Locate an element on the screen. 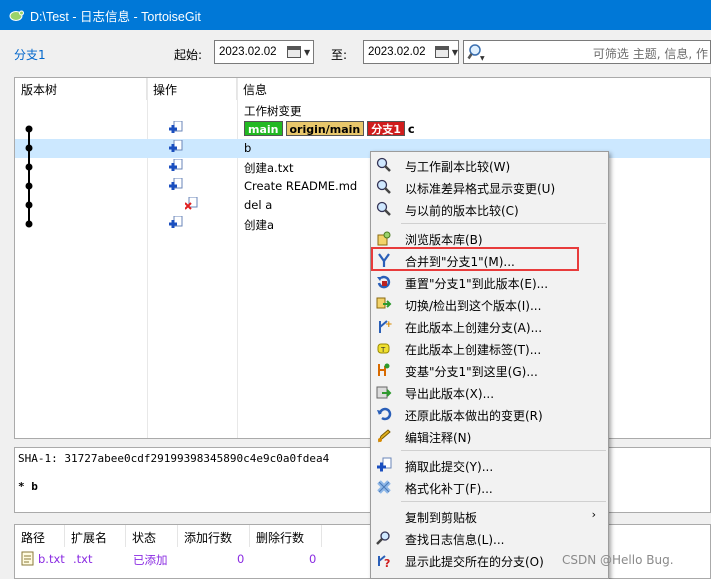 This screenshot has height=579, width=711. menu-edit-notes: 编辑注释(N) is located at coordinates (489, 436).